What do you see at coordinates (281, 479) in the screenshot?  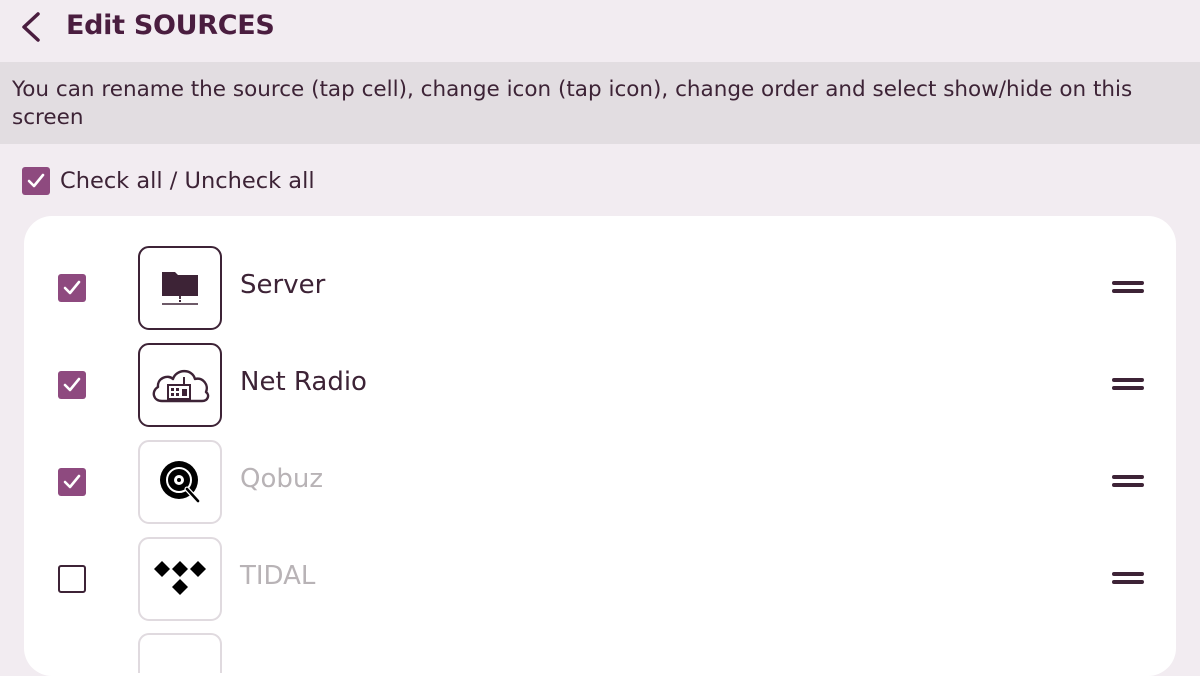 I see `source-label-qobuz: Qobuz` at bounding box center [281, 479].